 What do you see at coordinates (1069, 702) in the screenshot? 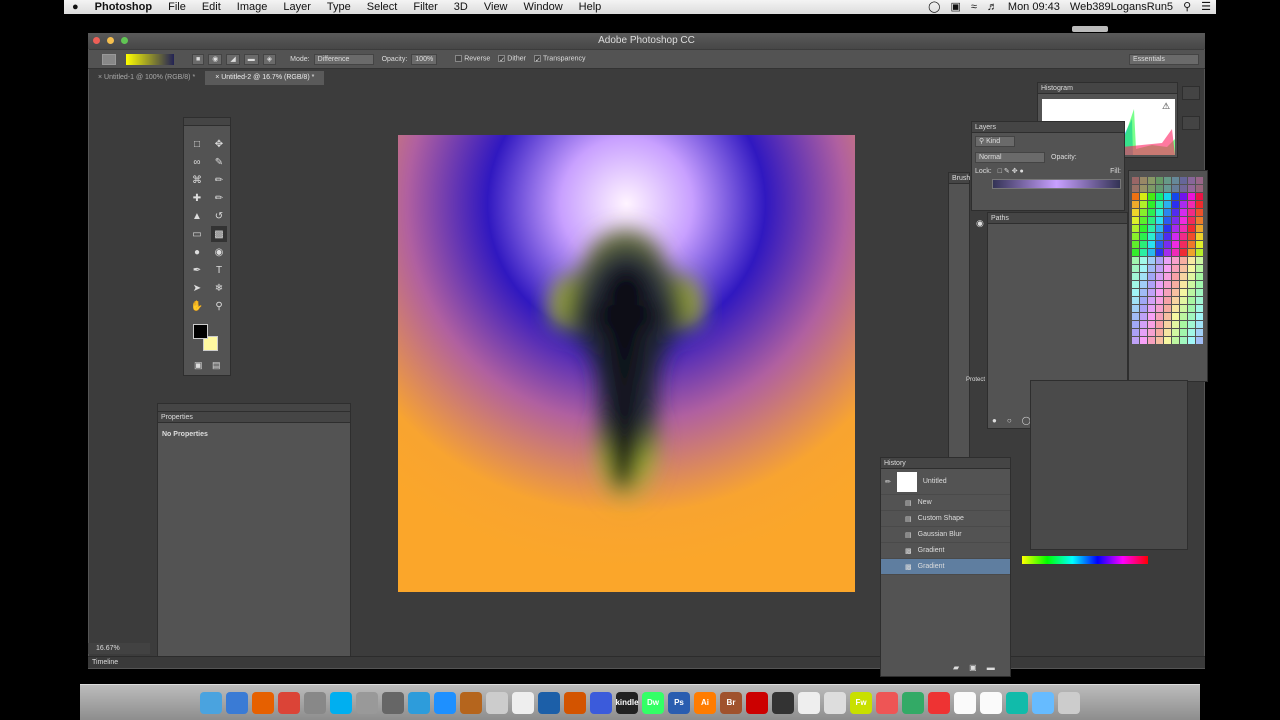
I see `trash-icon` at bounding box center [1069, 702].